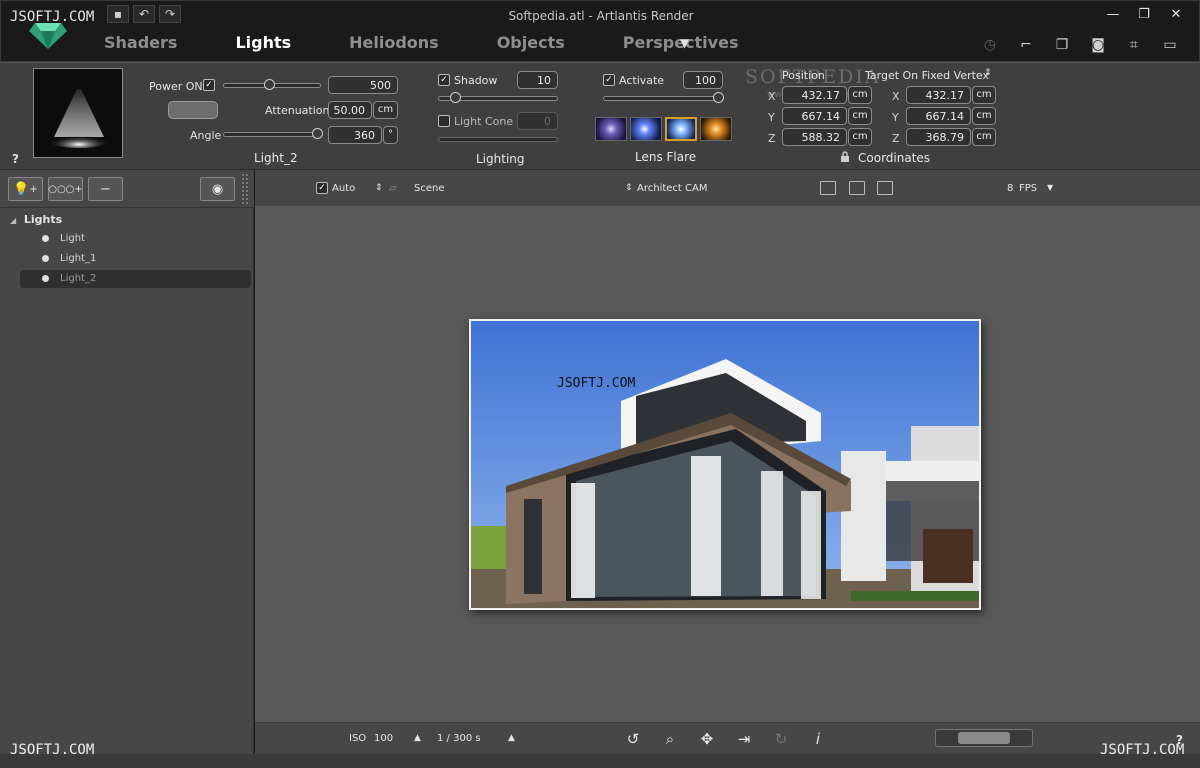 The height and width of the screenshot is (768, 1200). What do you see at coordinates (135, 259) in the screenshot?
I see `tree-item-light-1: Light_1` at bounding box center [135, 259].